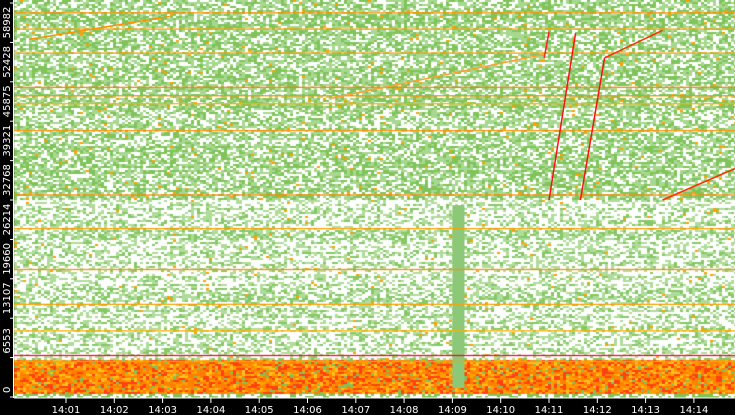  What do you see at coordinates (645, 410) in the screenshot?
I see `x-tick-label: 14:13` at bounding box center [645, 410].